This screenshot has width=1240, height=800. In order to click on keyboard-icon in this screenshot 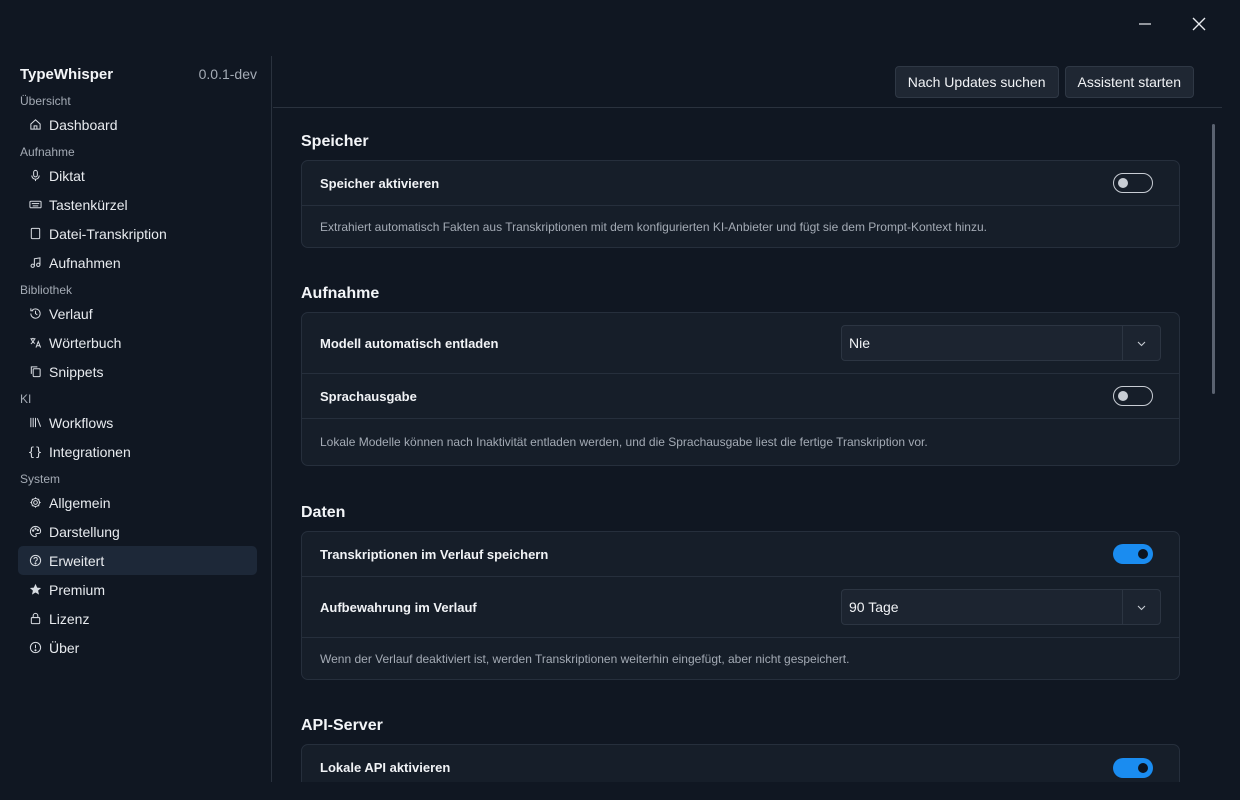, I will do `click(35, 205)`.